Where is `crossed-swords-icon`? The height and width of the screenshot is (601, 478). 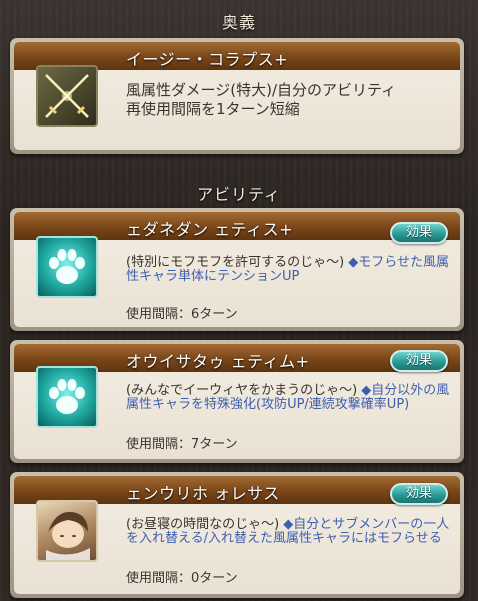 crossed-swords-icon is located at coordinates (67, 96).